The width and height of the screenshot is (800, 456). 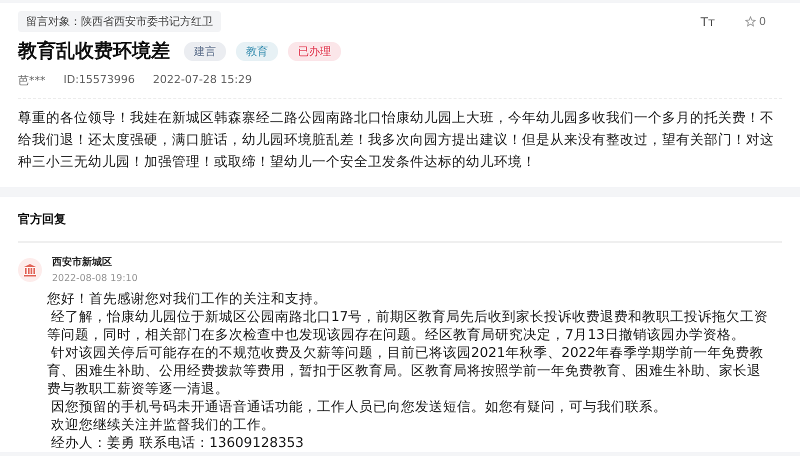 I want to click on star-icon, so click(x=750, y=21).